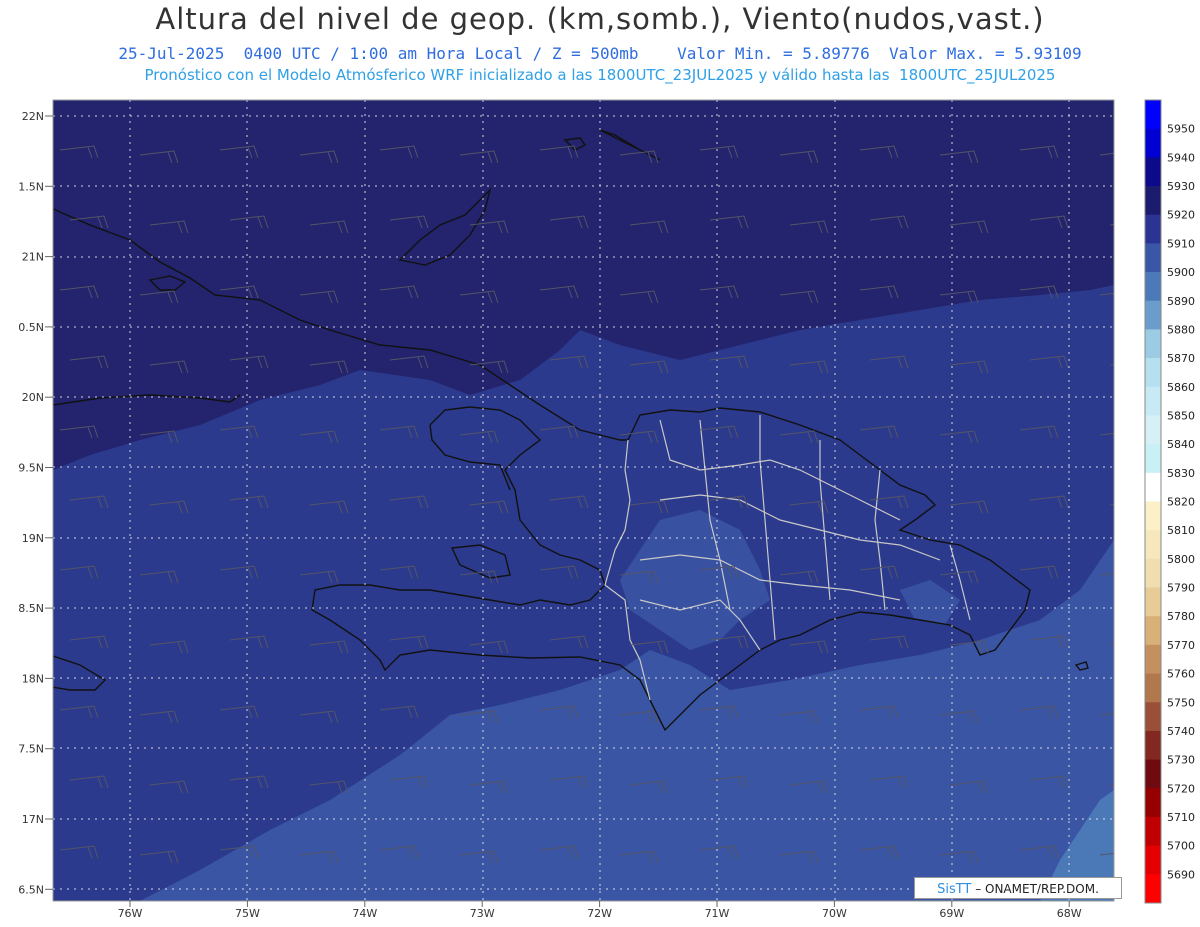 This screenshot has height=927, width=1200. I want to click on lon-tick-label: 71W, so click(717, 913).